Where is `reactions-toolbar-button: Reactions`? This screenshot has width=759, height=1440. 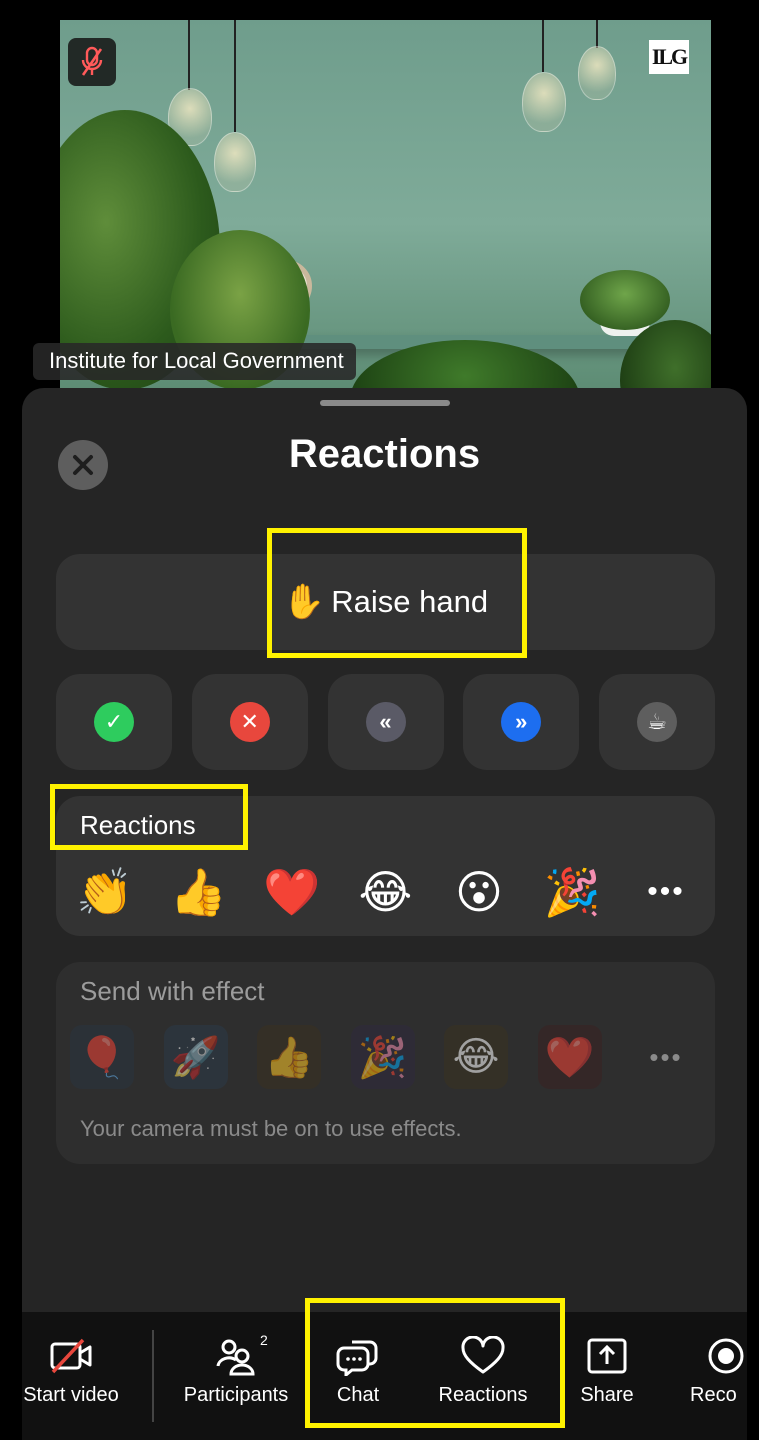 reactions-toolbar-button: Reactions is located at coordinates (483, 1371).